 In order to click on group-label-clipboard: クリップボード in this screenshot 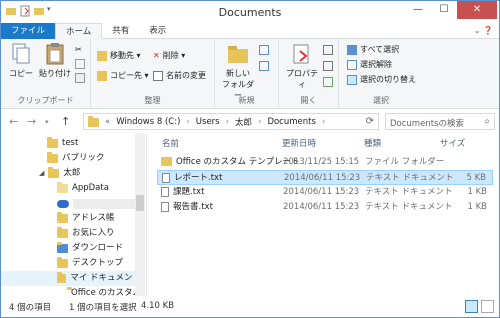, I will do `click(45, 100)`.